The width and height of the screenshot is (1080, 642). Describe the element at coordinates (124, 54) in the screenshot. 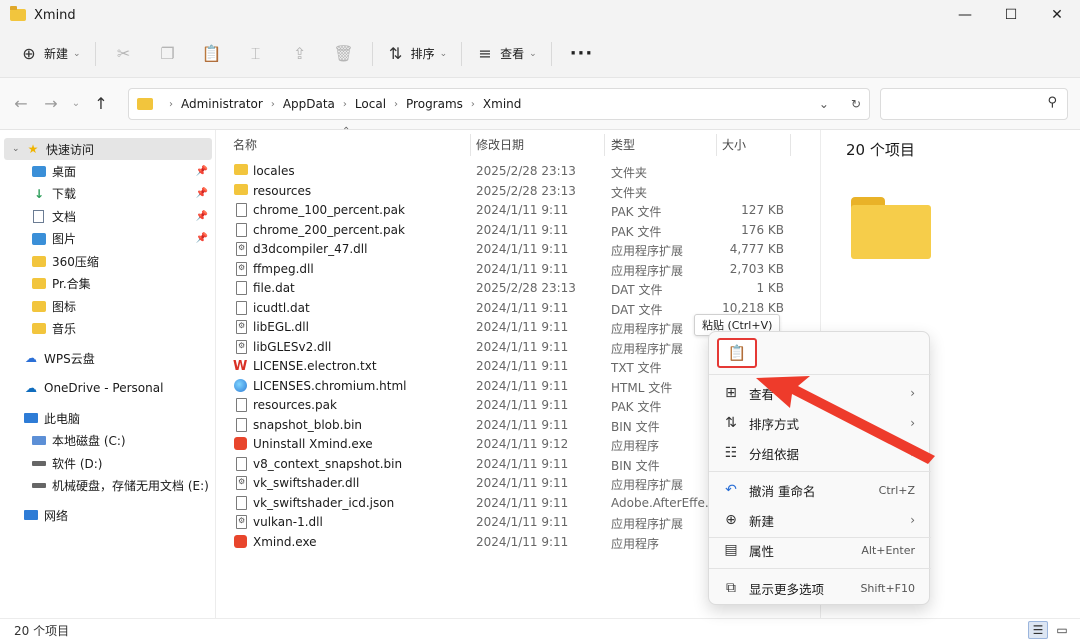

I see `cut-button: ✂` at that location.